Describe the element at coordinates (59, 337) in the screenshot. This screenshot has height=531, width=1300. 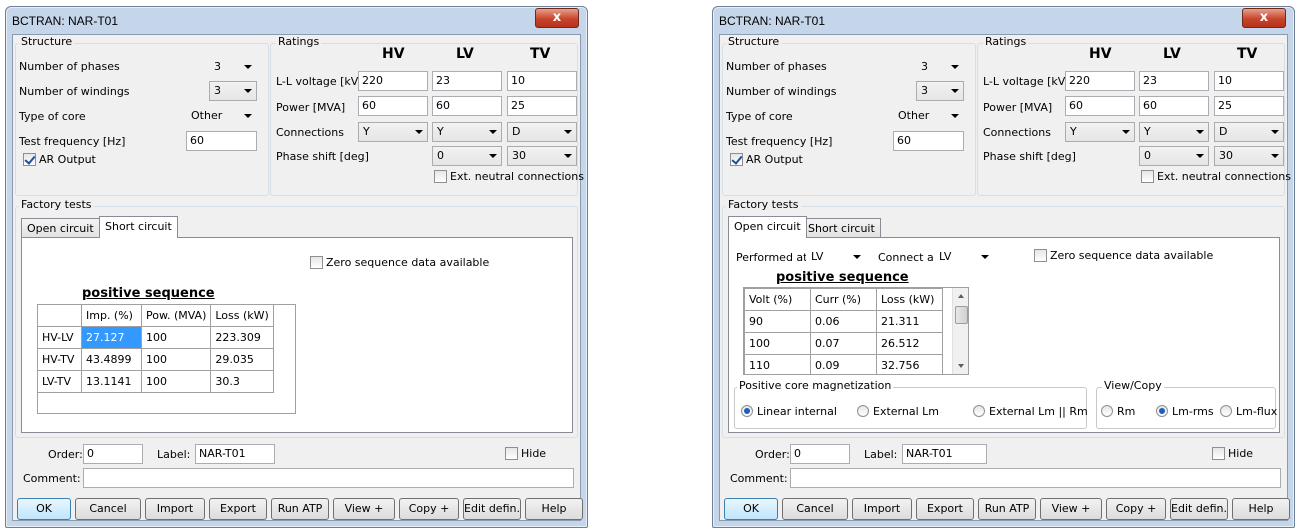
I see `grid-cell: HV-LV` at that location.